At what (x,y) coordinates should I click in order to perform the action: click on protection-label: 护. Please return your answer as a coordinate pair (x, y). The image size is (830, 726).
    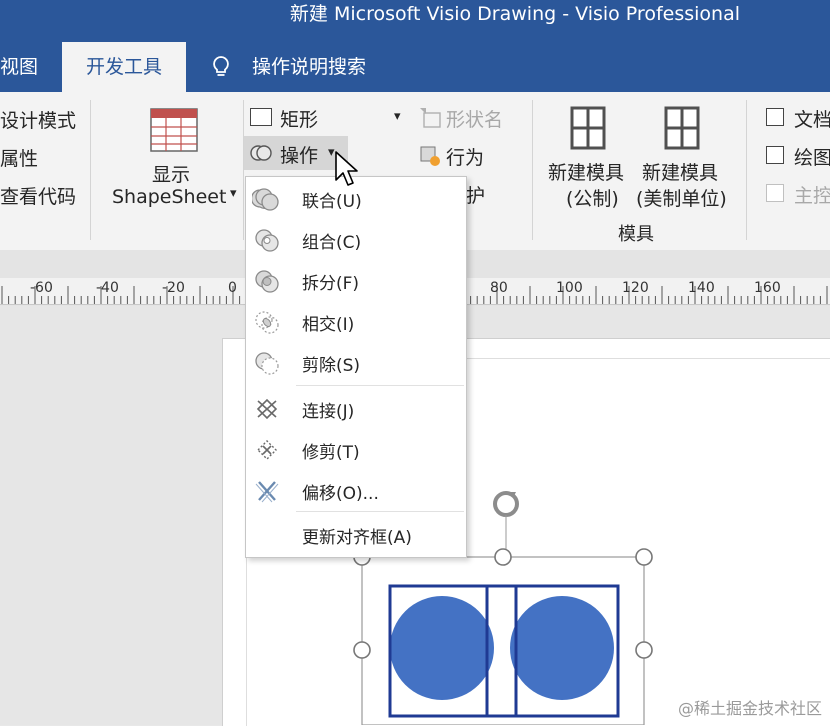
    Looking at the image, I should click on (475, 194).